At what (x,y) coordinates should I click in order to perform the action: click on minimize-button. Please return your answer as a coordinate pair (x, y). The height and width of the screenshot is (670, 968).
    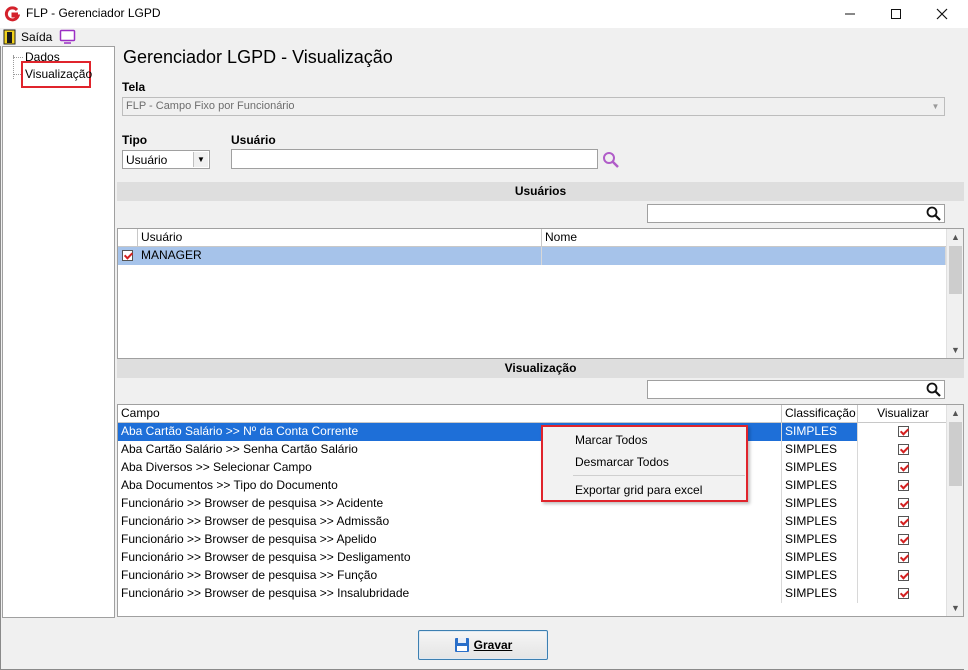
    Looking at the image, I should click on (850, 14).